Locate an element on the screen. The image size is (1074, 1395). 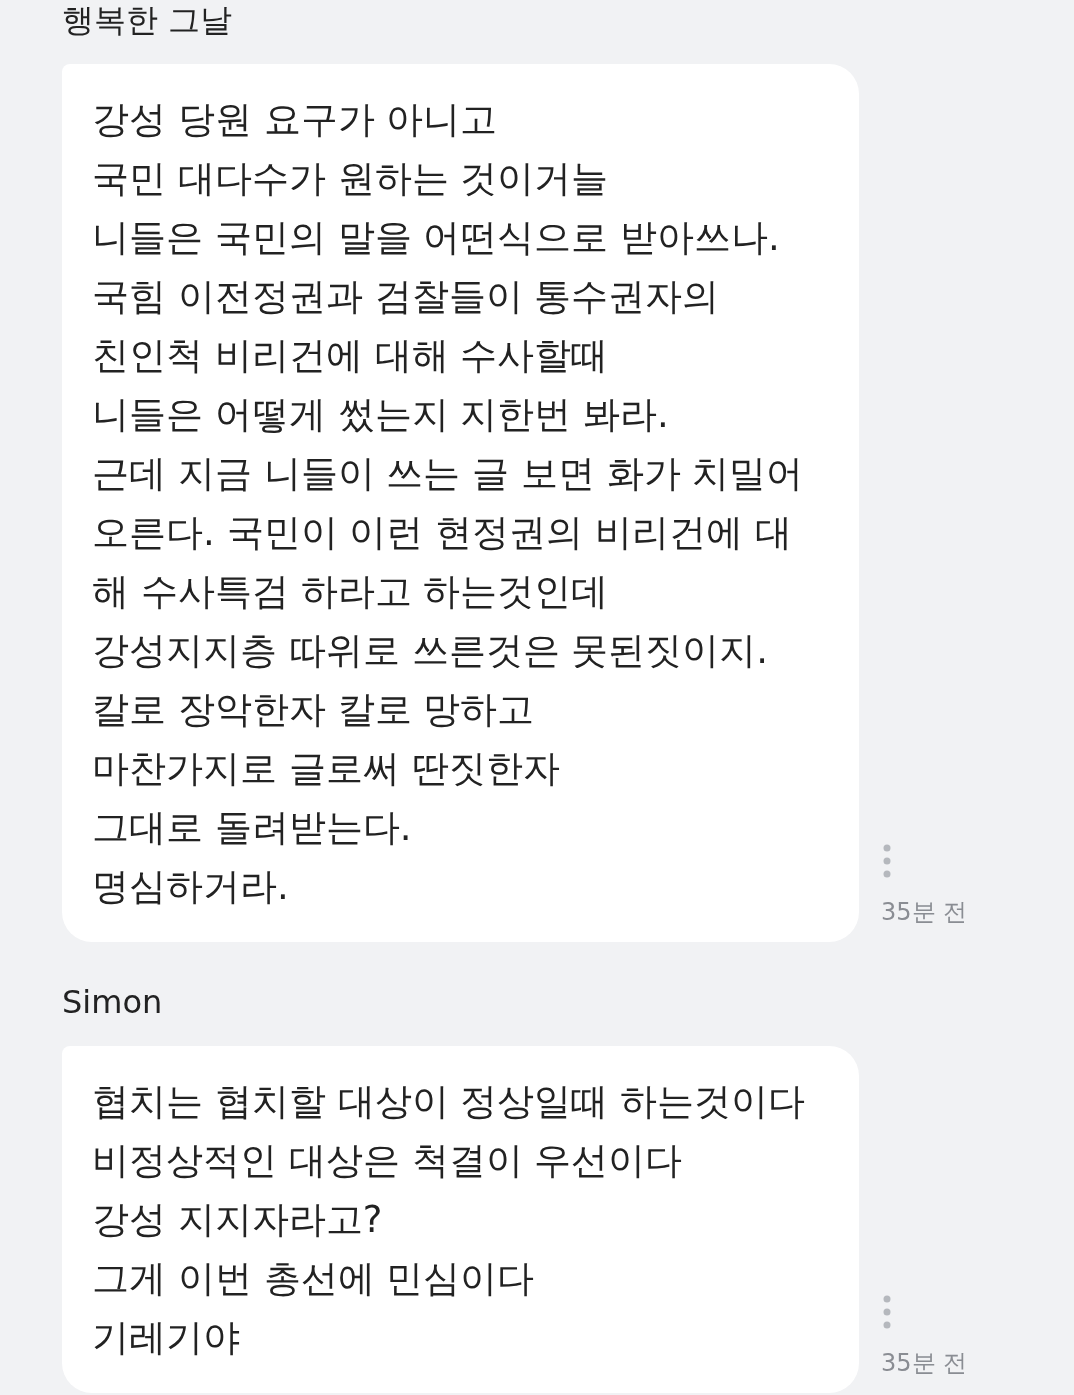
author-name: 행복한 그날 is located at coordinates (148, 20).